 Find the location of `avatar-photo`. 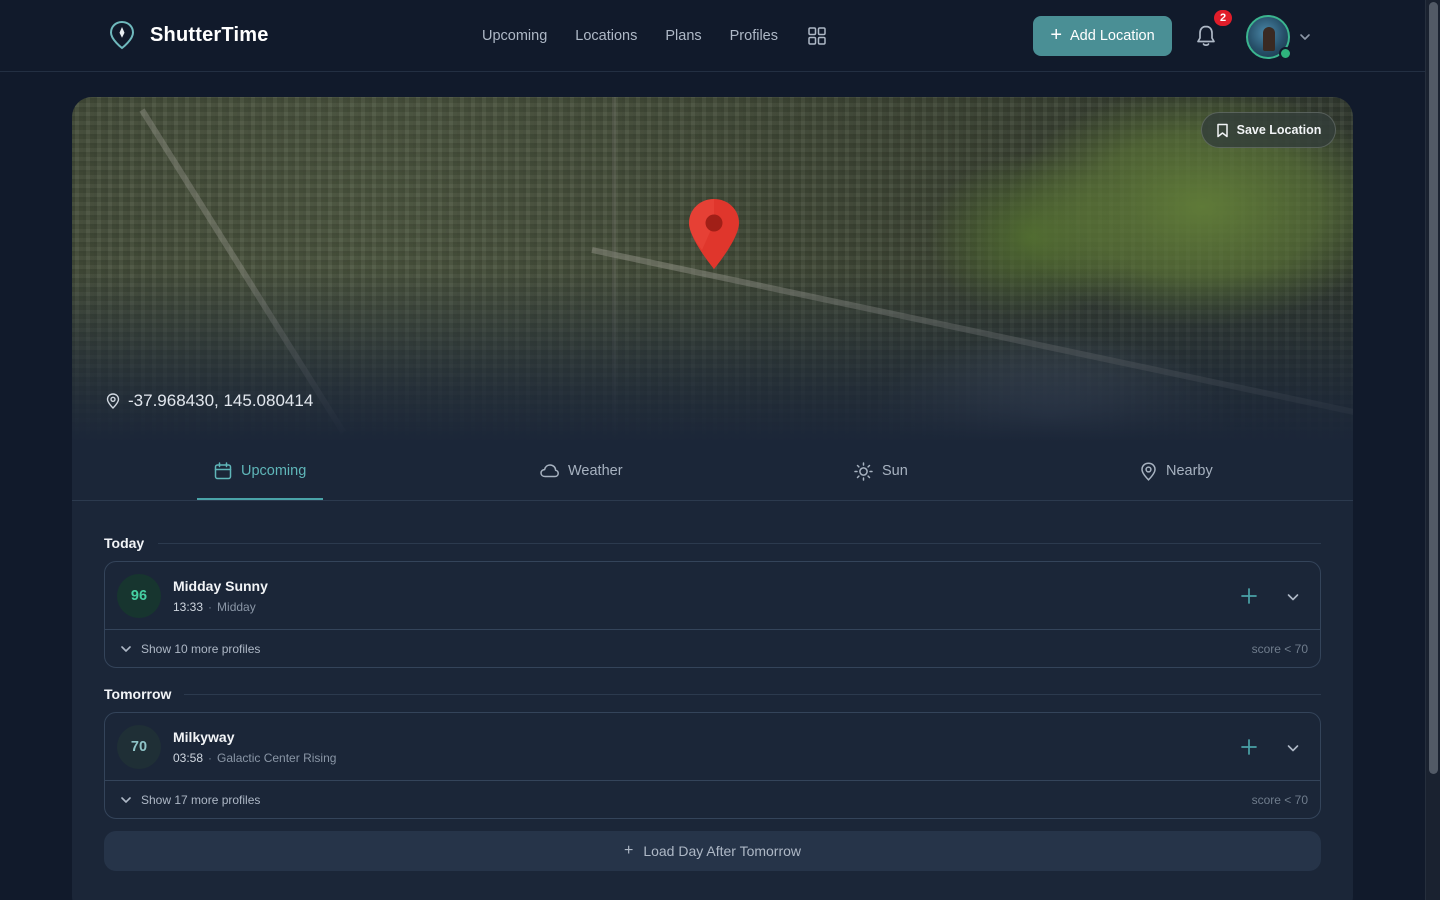

avatar-photo is located at coordinates (1269, 39).